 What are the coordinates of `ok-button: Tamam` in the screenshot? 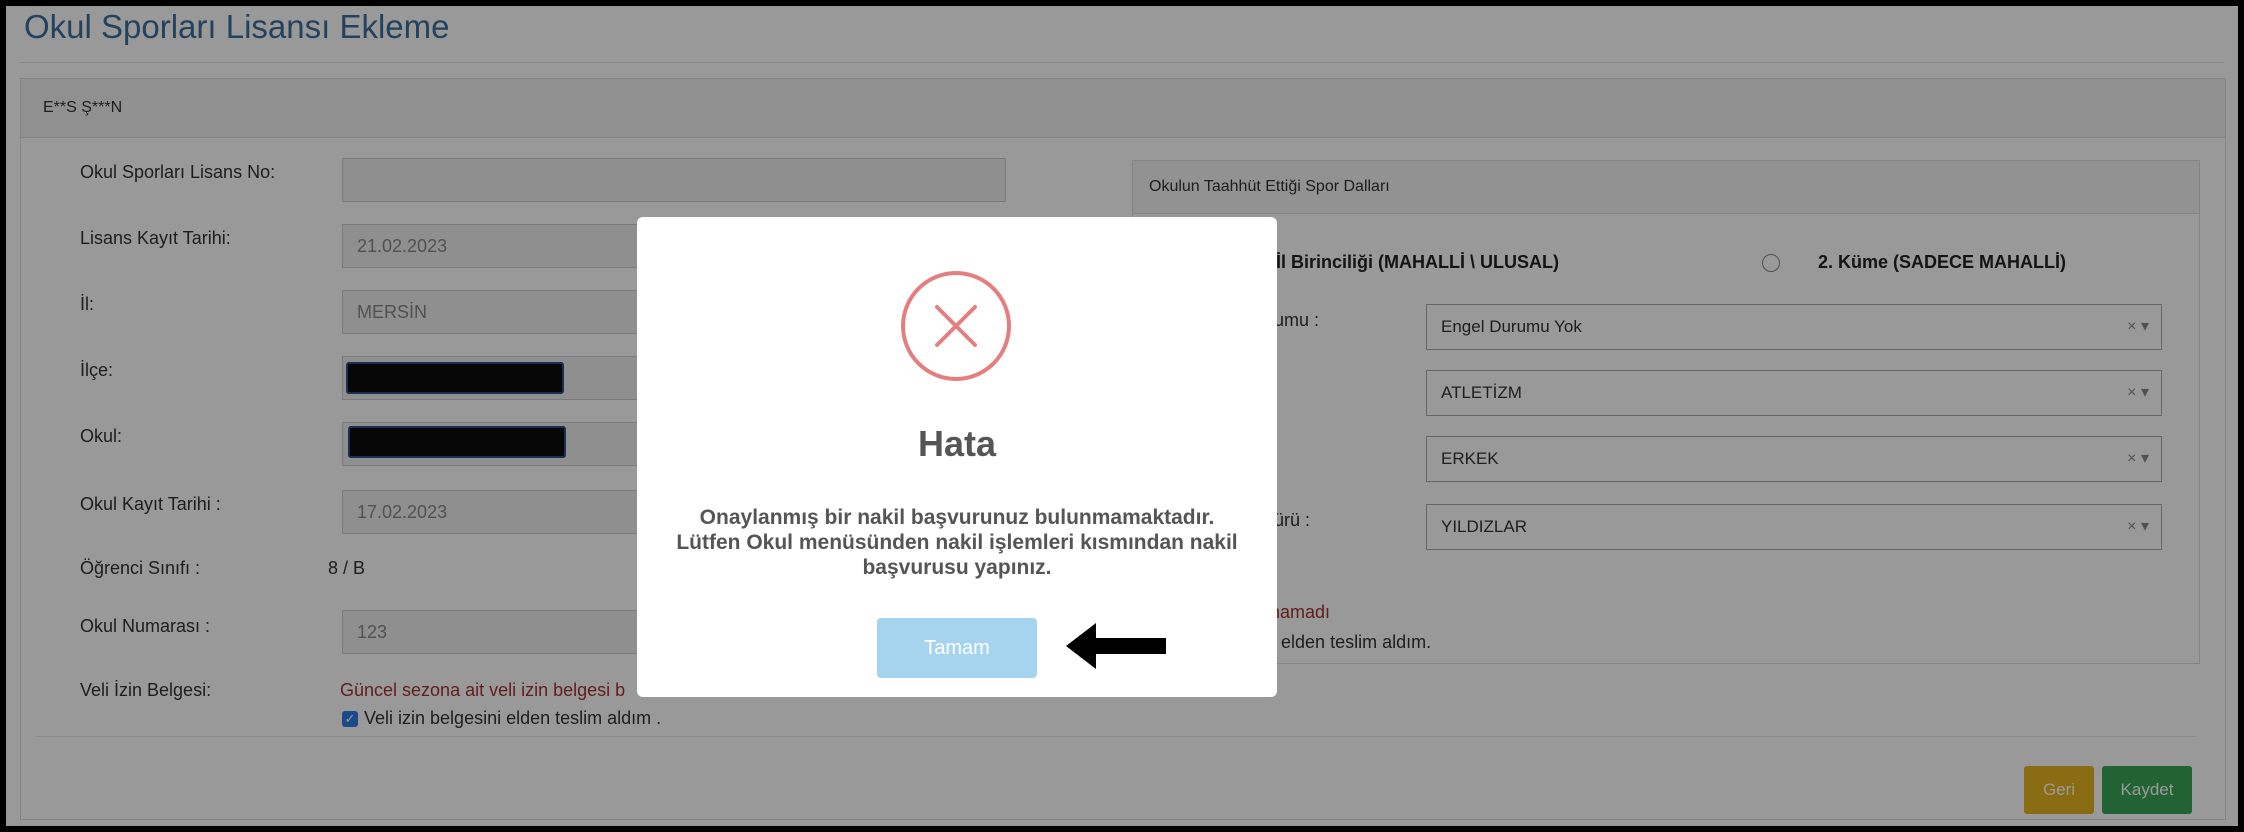 It's located at (957, 648).